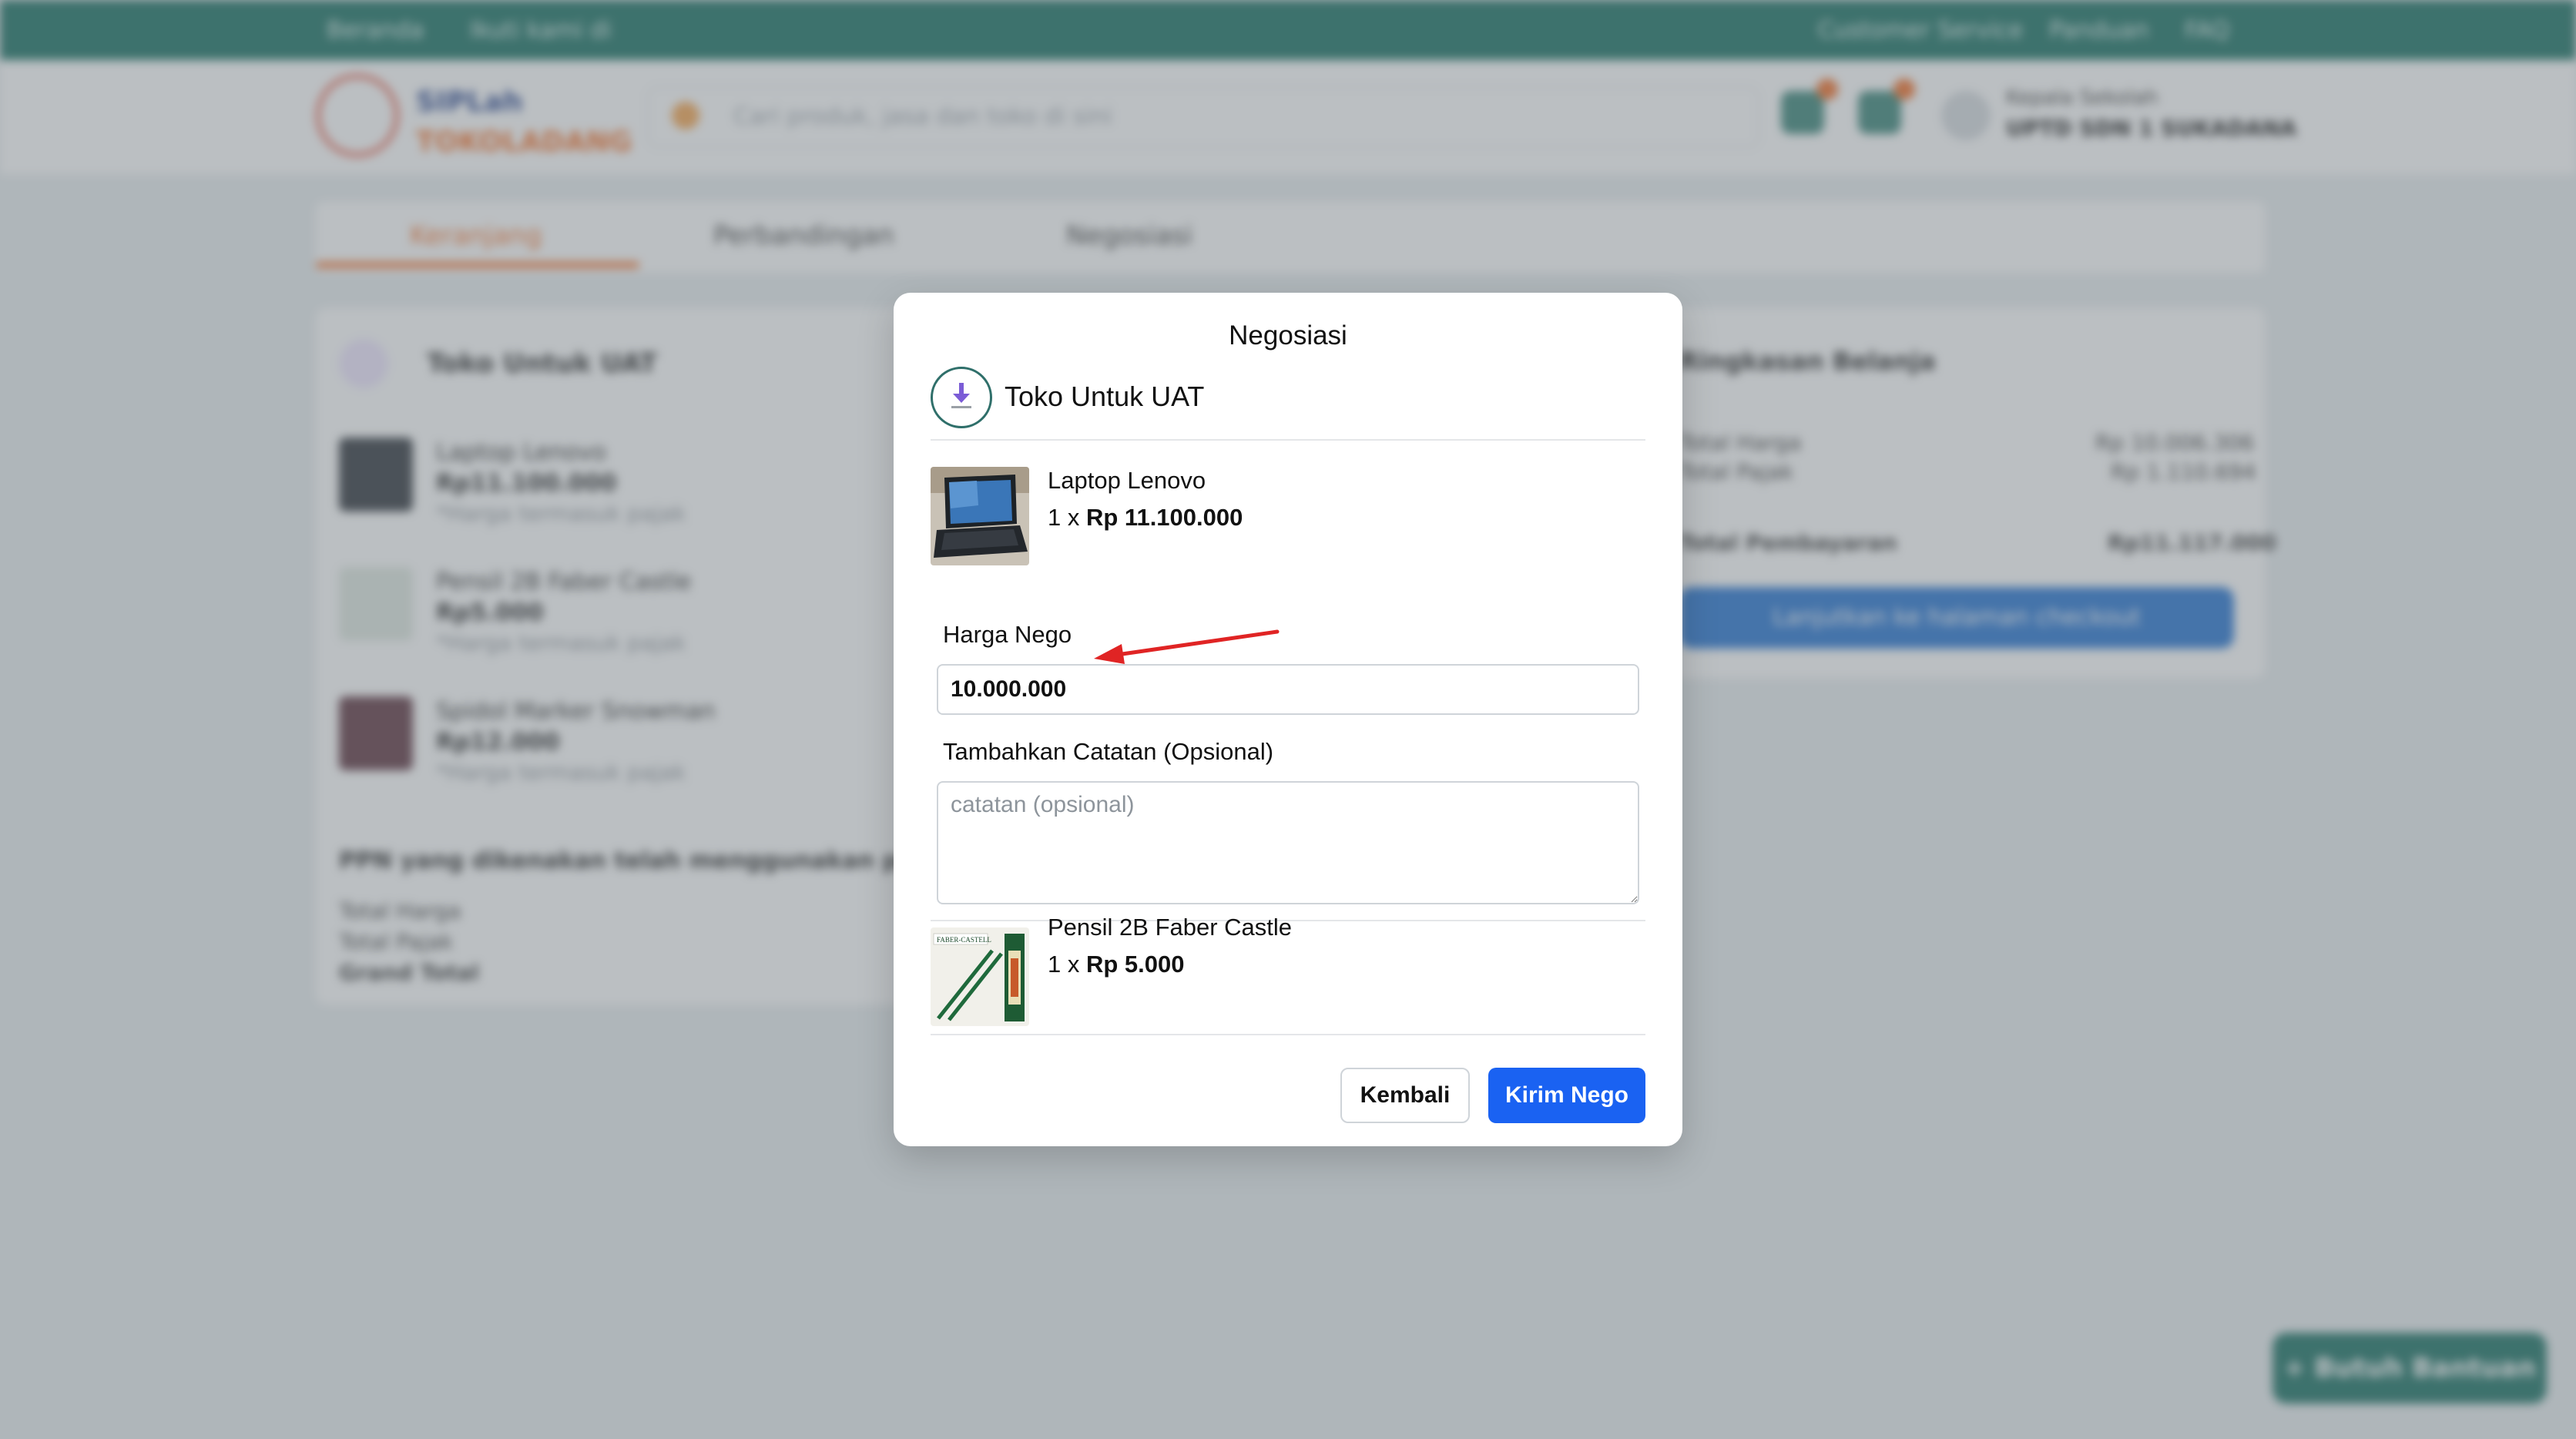  I want to click on product-image-laptop, so click(980, 516).